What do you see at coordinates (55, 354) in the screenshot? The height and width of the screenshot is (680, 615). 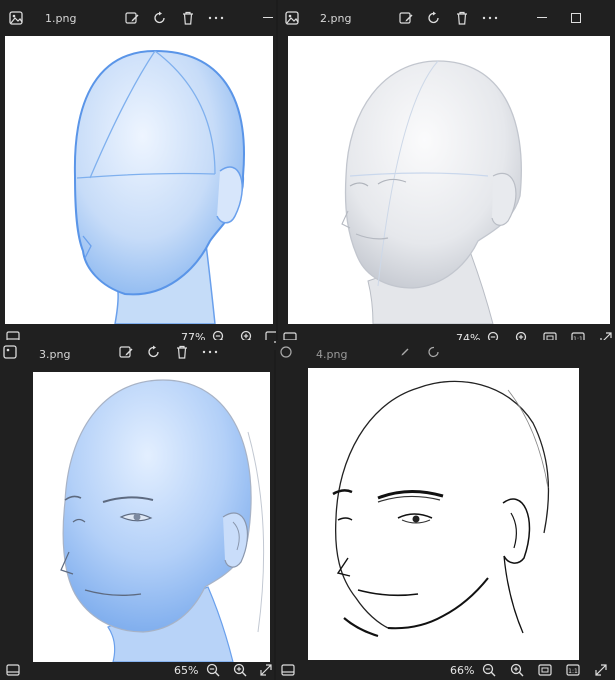 I see `file-name: 3.png` at bounding box center [55, 354].